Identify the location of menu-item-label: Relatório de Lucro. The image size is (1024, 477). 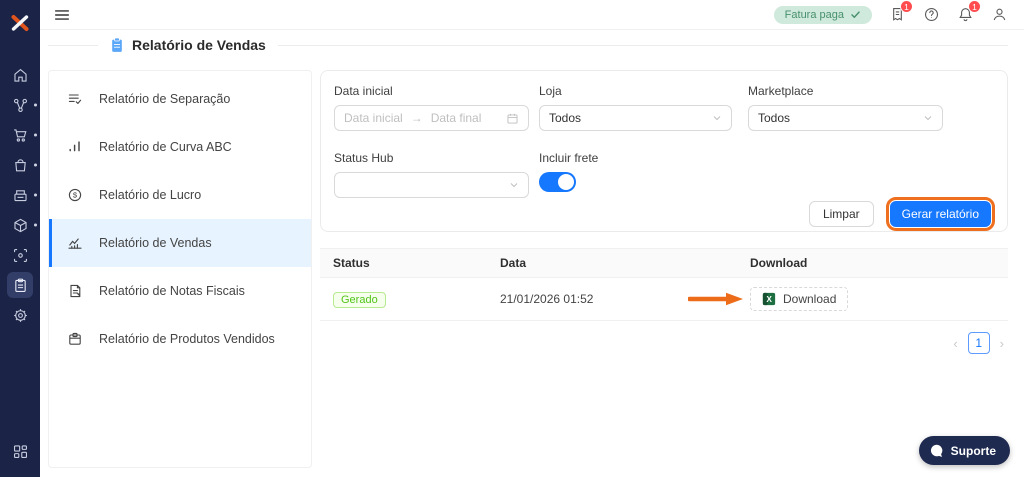
(150, 195).